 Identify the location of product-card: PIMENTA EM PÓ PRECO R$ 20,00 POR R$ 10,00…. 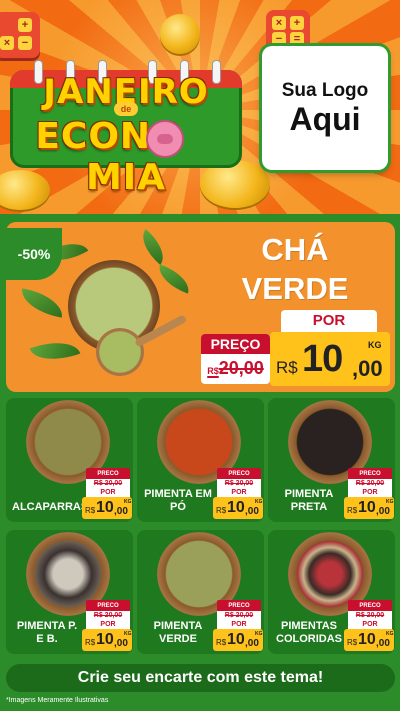
(200, 460).